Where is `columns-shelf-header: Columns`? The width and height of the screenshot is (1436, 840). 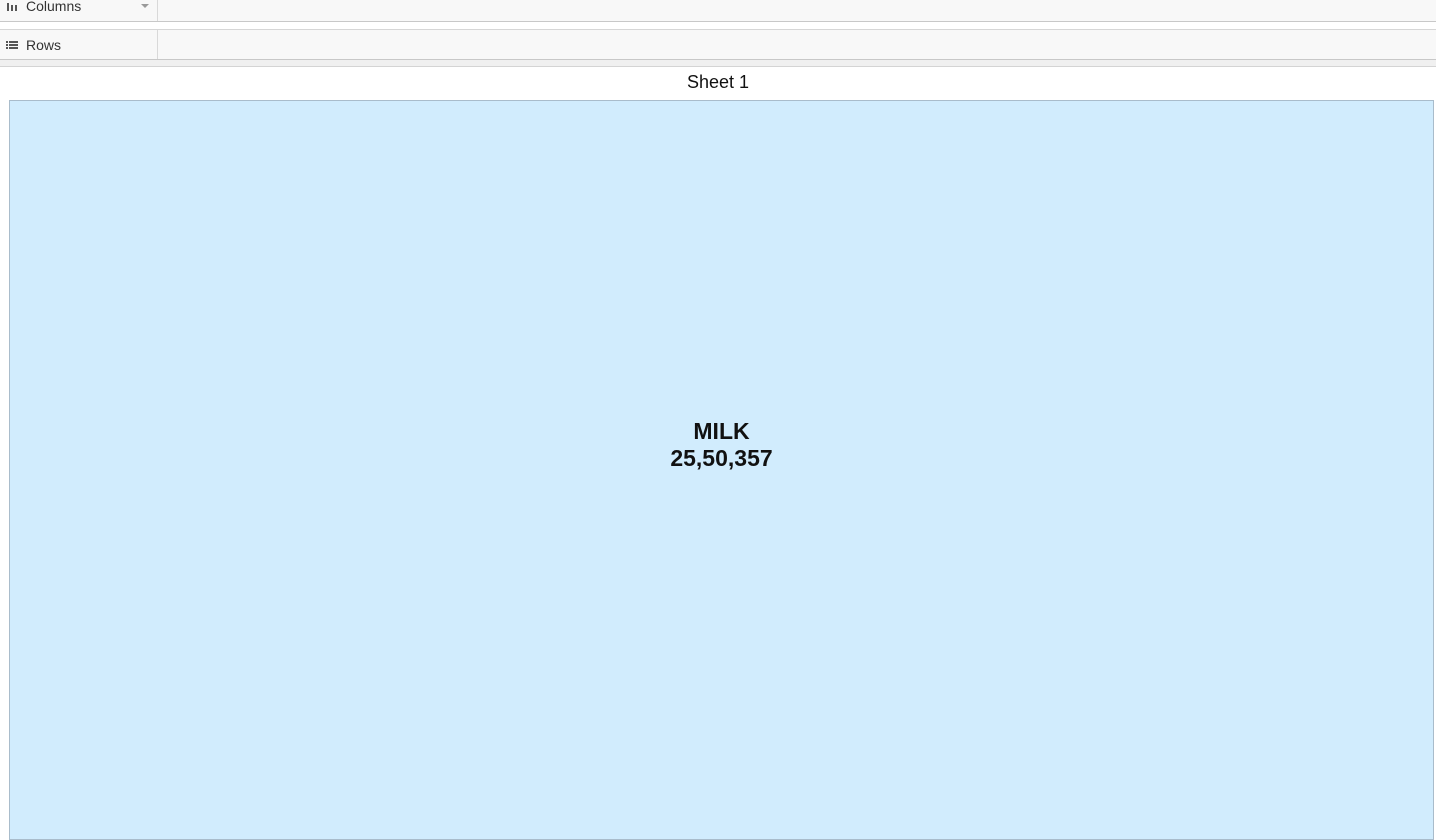
columns-shelf-header: Columns is located at coordinates (79, 10).